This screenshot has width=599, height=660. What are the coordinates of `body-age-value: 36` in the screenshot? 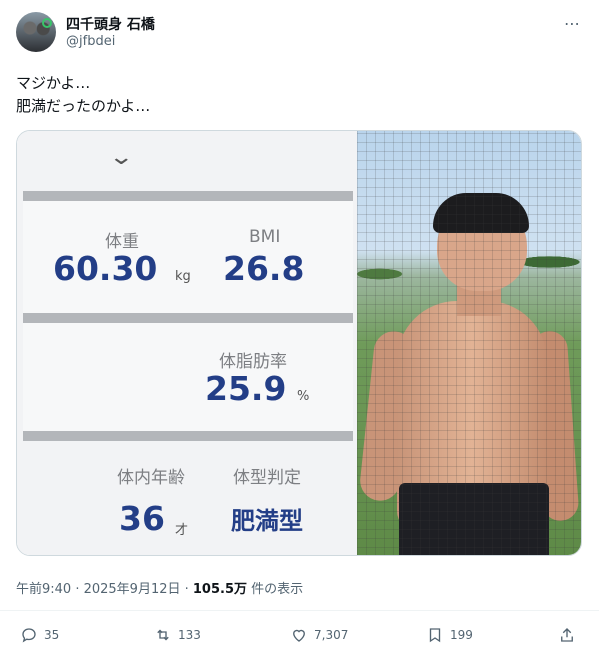 It's located at (142, 518).